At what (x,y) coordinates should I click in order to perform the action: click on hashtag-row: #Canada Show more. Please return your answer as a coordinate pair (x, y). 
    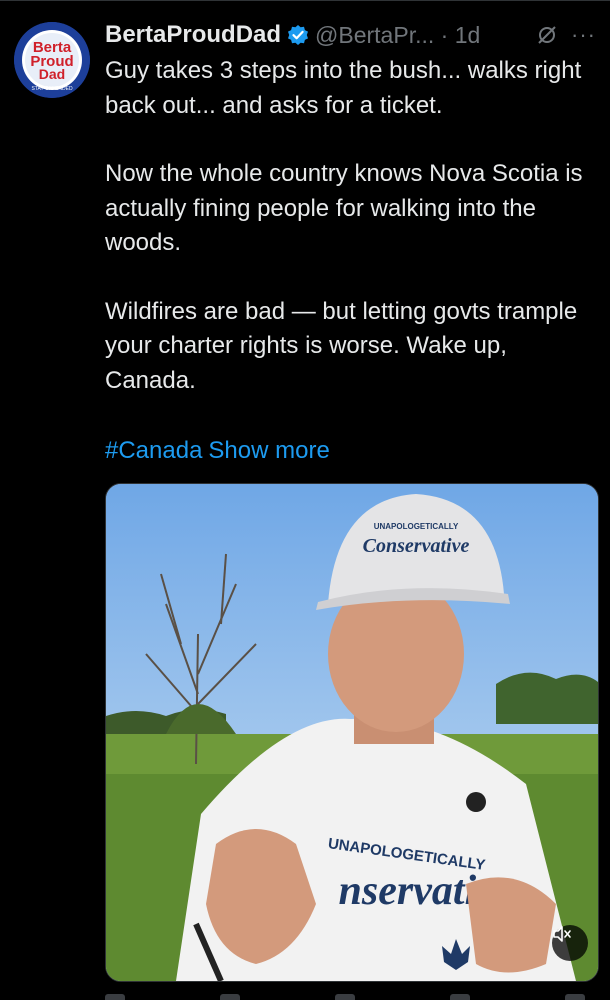
    Looking at the image, I should click on (220, 451).